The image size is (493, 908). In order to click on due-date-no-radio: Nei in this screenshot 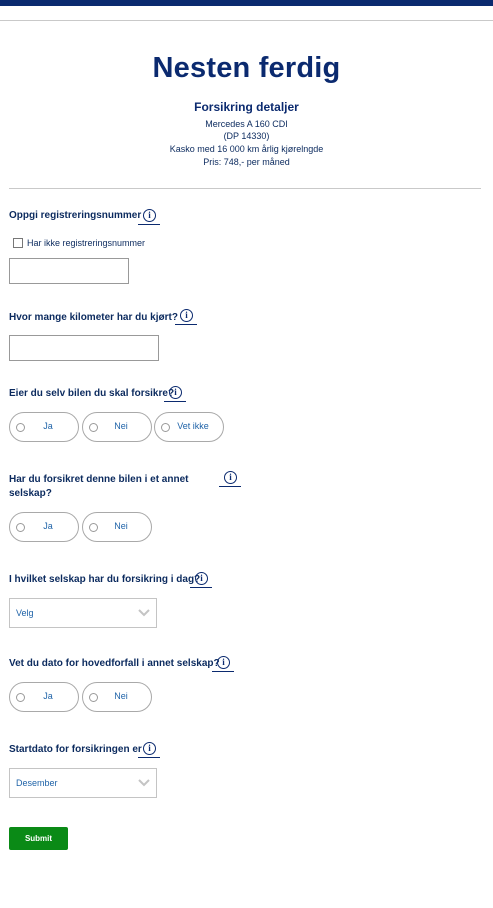, I will do `click(117, 697)`.